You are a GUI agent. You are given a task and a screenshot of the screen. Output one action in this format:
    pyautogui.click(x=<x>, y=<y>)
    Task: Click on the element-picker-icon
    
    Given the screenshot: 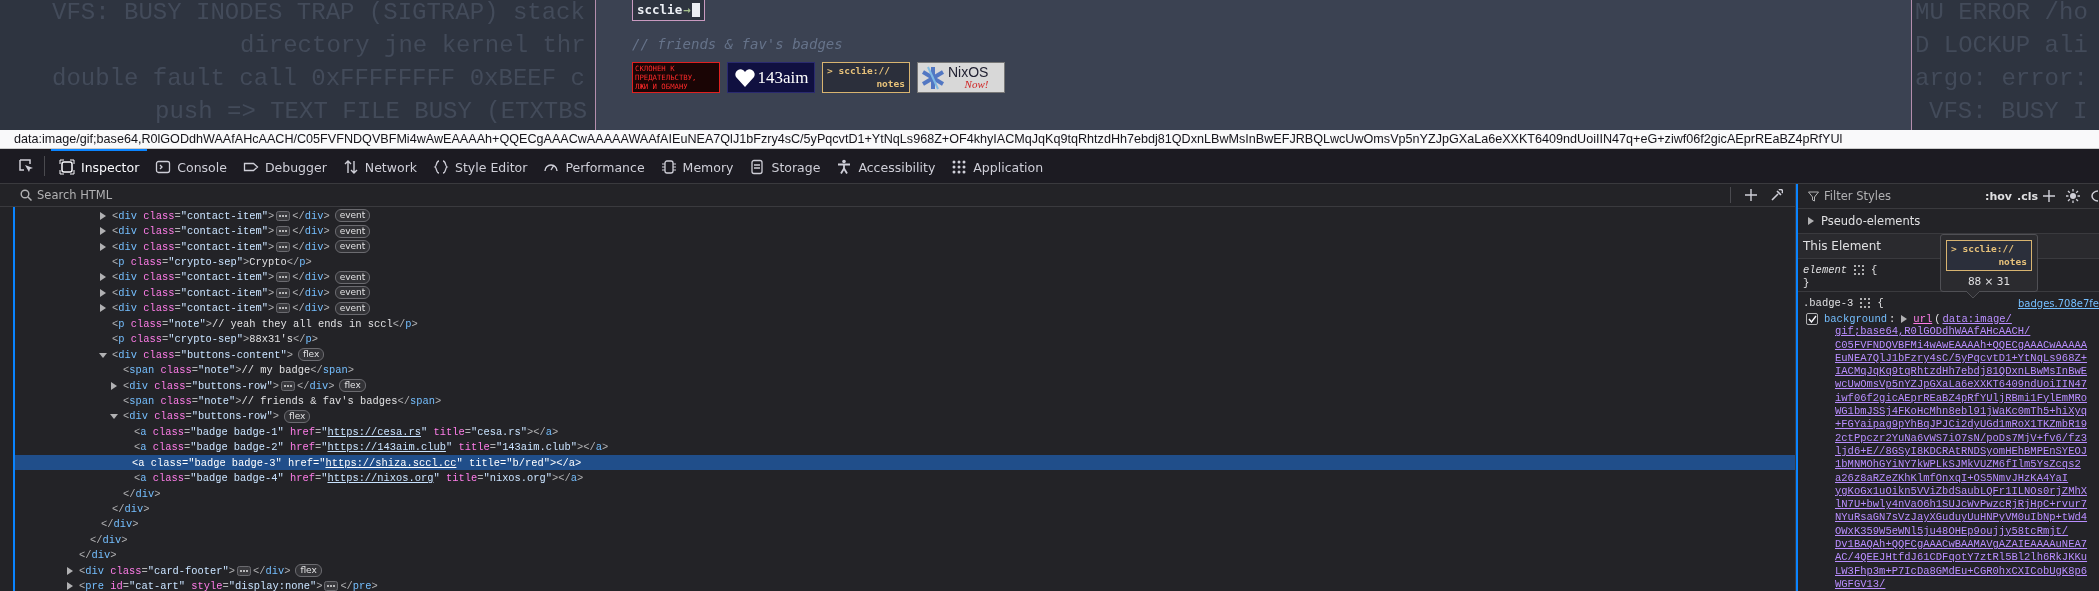 What is the action you would take?
    pyautogui.click(x=26, y=166)
    